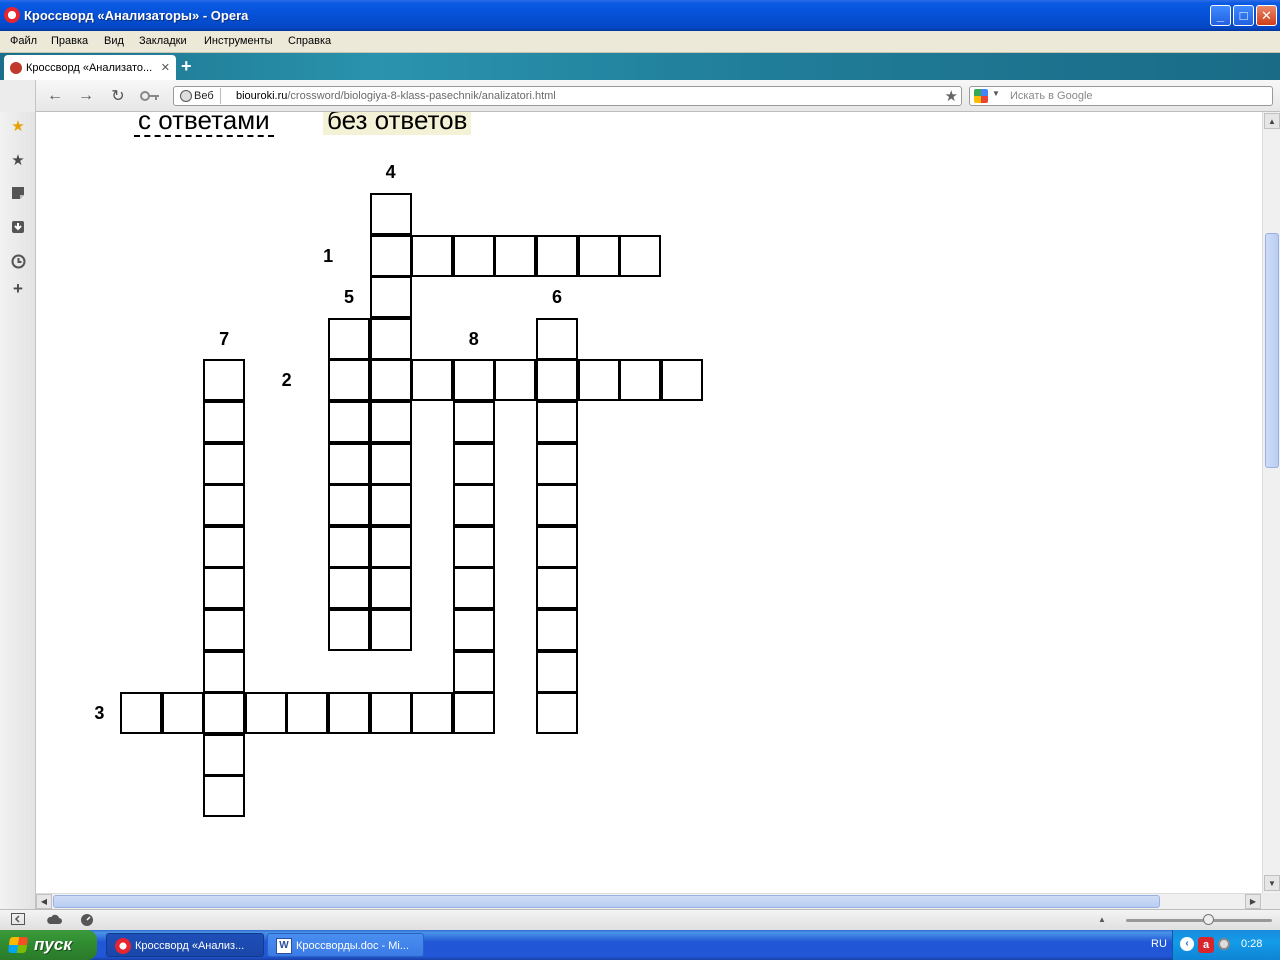 Image resolution: width=1280 pixels, height=960 pixels. I want to click on menu-help: Справка, so click(309, 41).